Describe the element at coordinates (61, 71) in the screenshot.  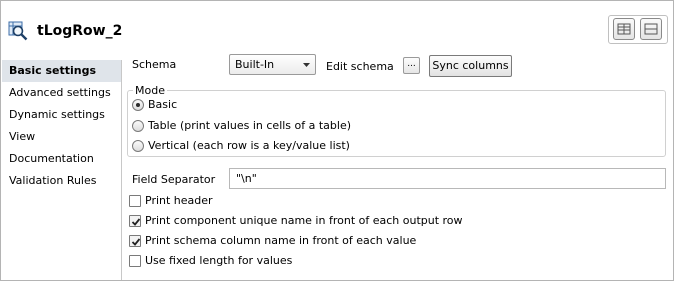
I see `sidebar-item-basic-settings: Basic settings` at that location.